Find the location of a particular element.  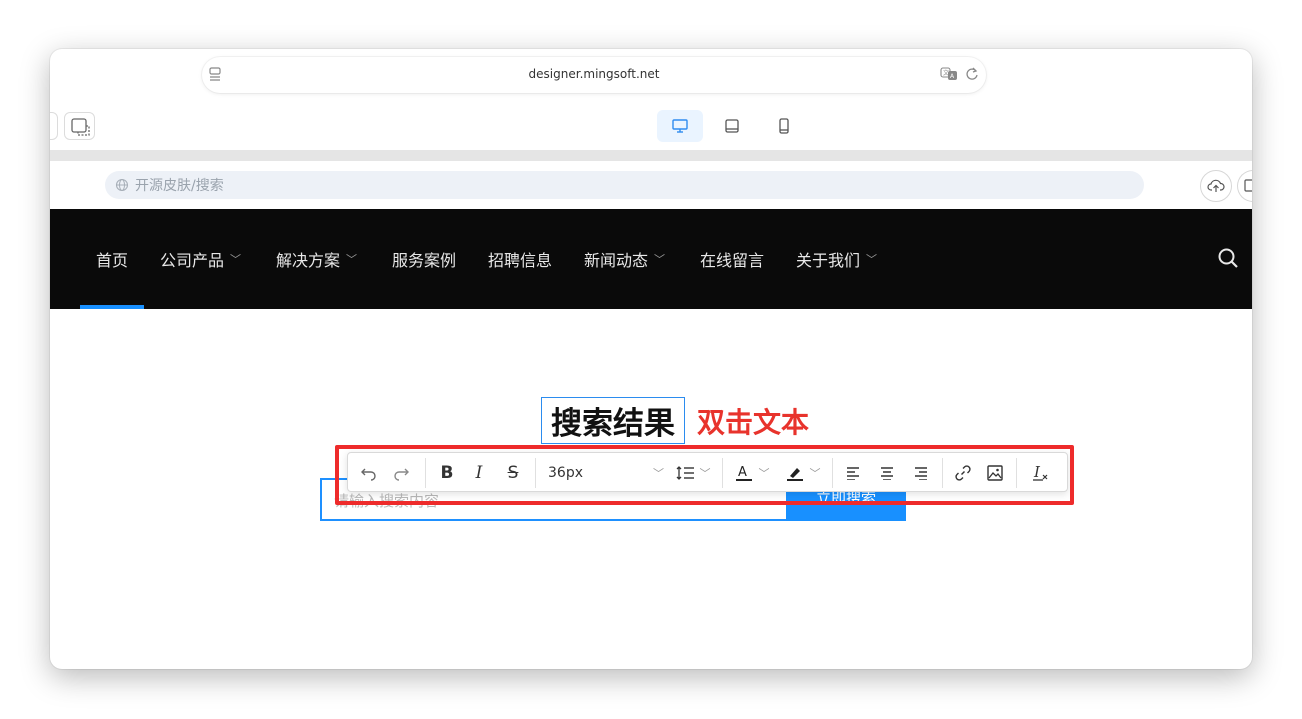

svg-text: 文 is located at coordinates (946, 73).